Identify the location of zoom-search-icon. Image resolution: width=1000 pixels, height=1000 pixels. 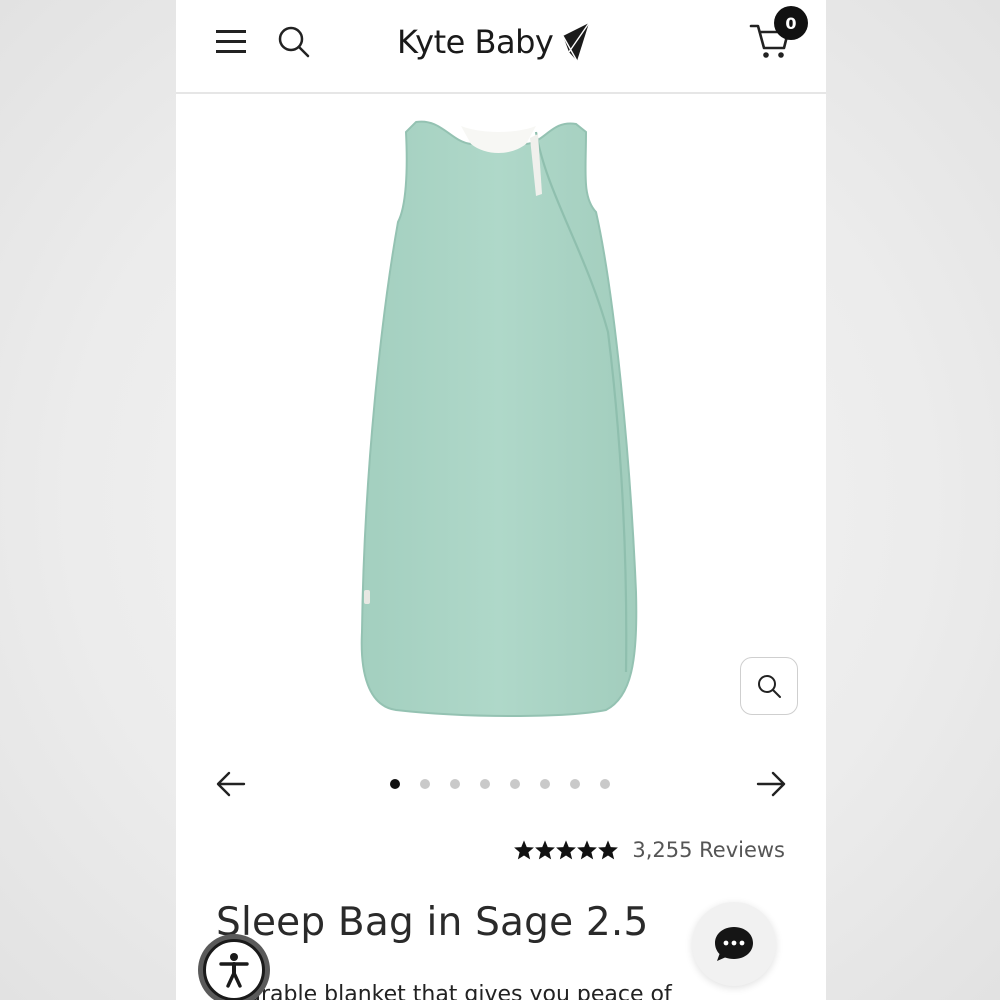
(769, 686).